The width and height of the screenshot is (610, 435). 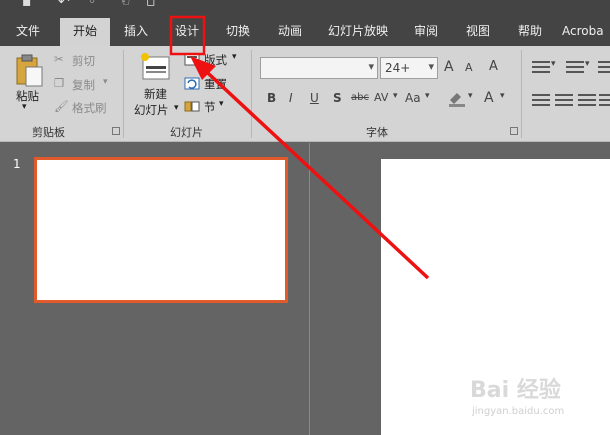 I want to click on quick-access-toolbar: ▪ ↶ ◦ ☜ ▫, so click(x=305, y=7).